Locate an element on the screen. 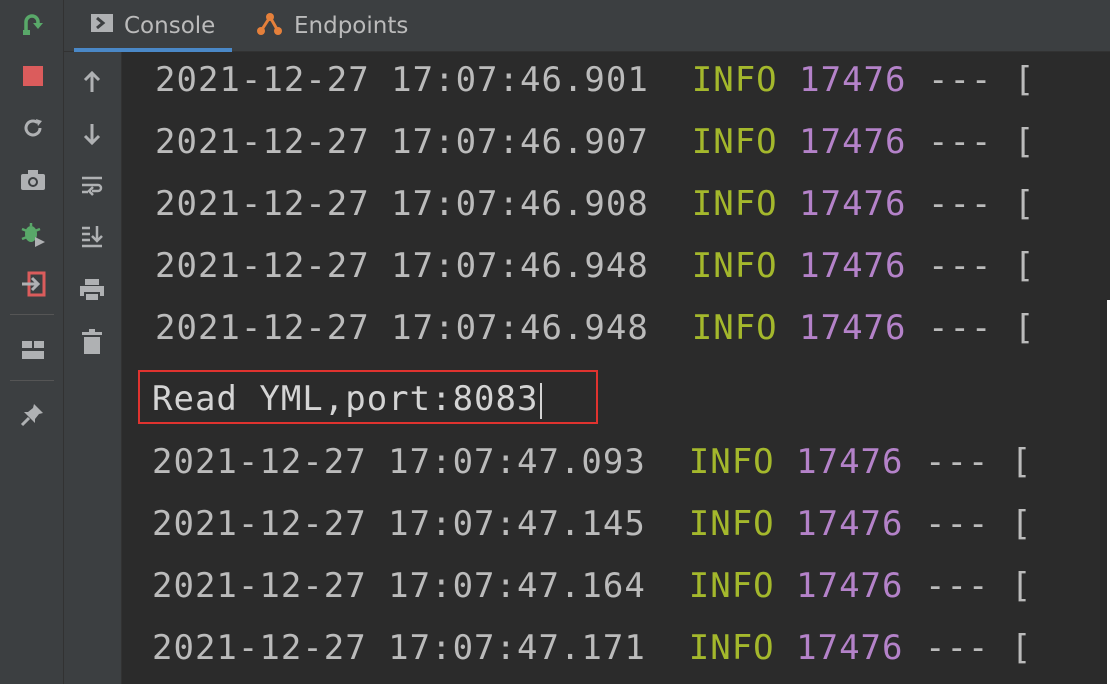 The height and width of the screenshot is (684, 1110). debug-icon is located at coordinates (33, 234).